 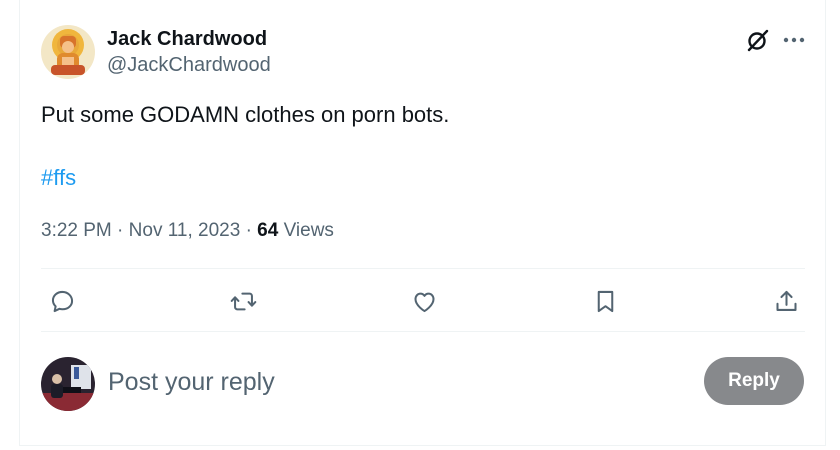 I want to click on post-meta: 3:22 PM · Nov 11, 2023 · 64 Views, so click(x=187, y=231).